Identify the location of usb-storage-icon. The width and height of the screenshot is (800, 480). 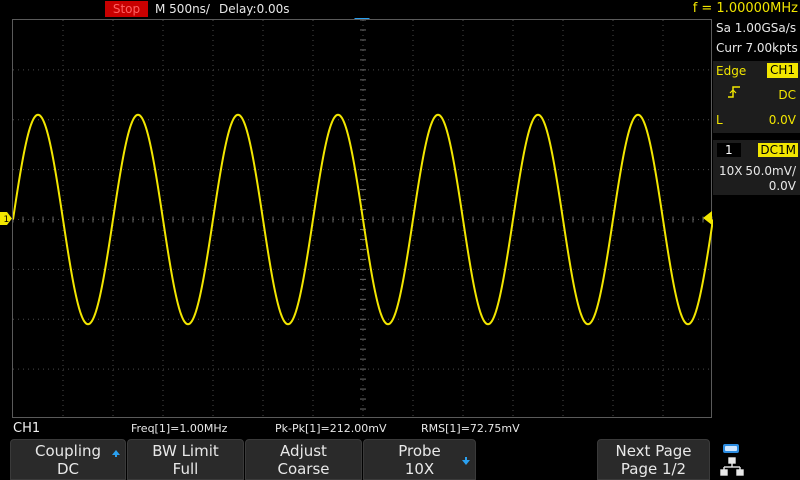
(731, 448).